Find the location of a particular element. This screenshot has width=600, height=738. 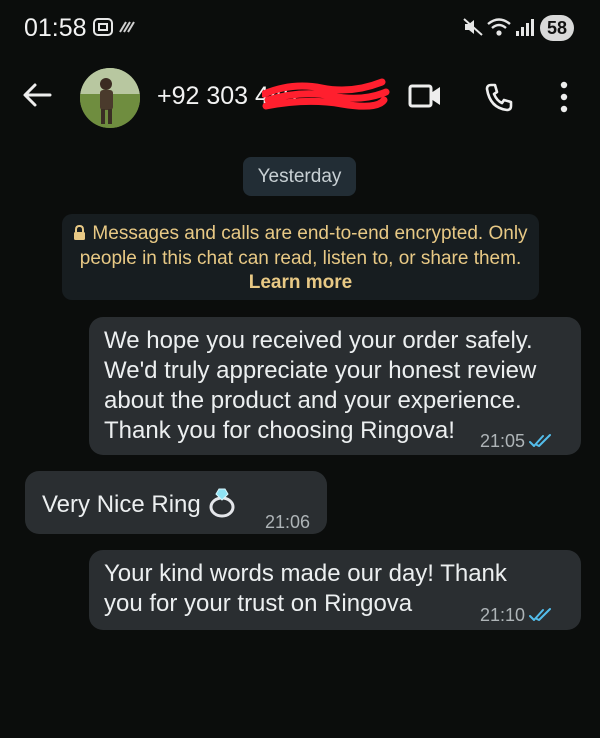

message-meta: 21:10 is located at coordinates (516, 616).